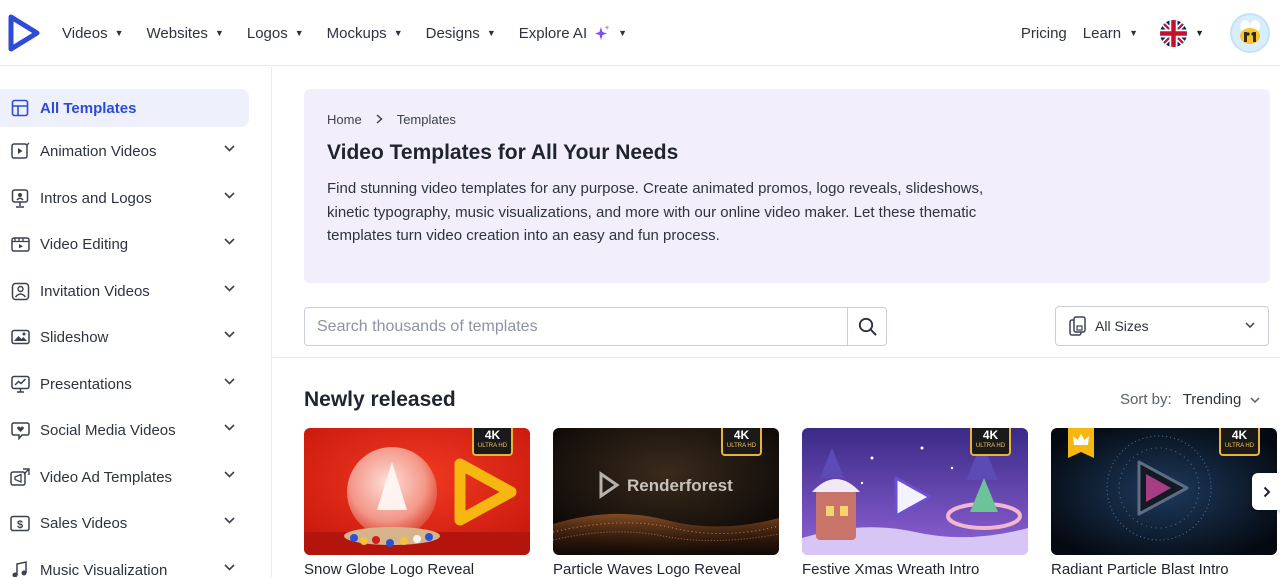 This screenshot has width=1280, height=577. I want to click on nav-pricing: Pricing, so click(1044, 33).